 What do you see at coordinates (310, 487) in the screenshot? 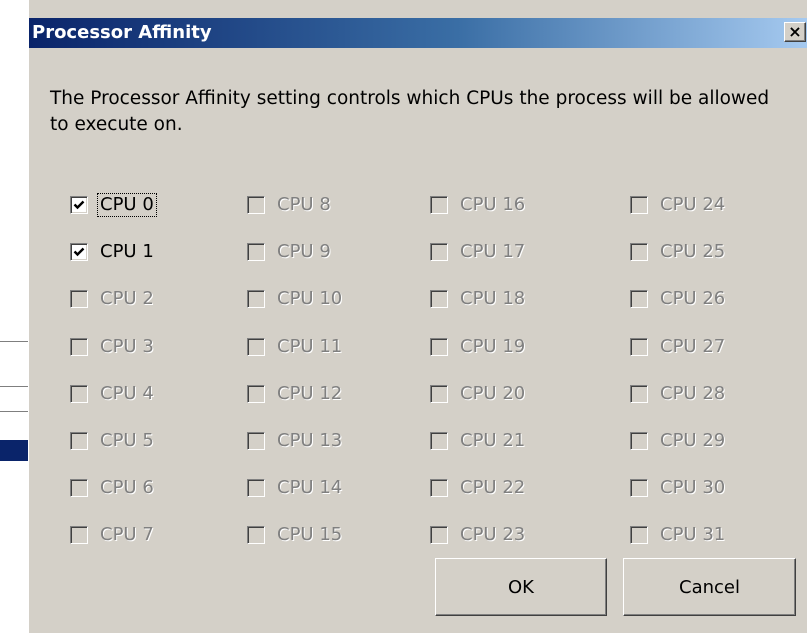
I see `cpu-label: CPU 14` at bounding box center [310, 487].